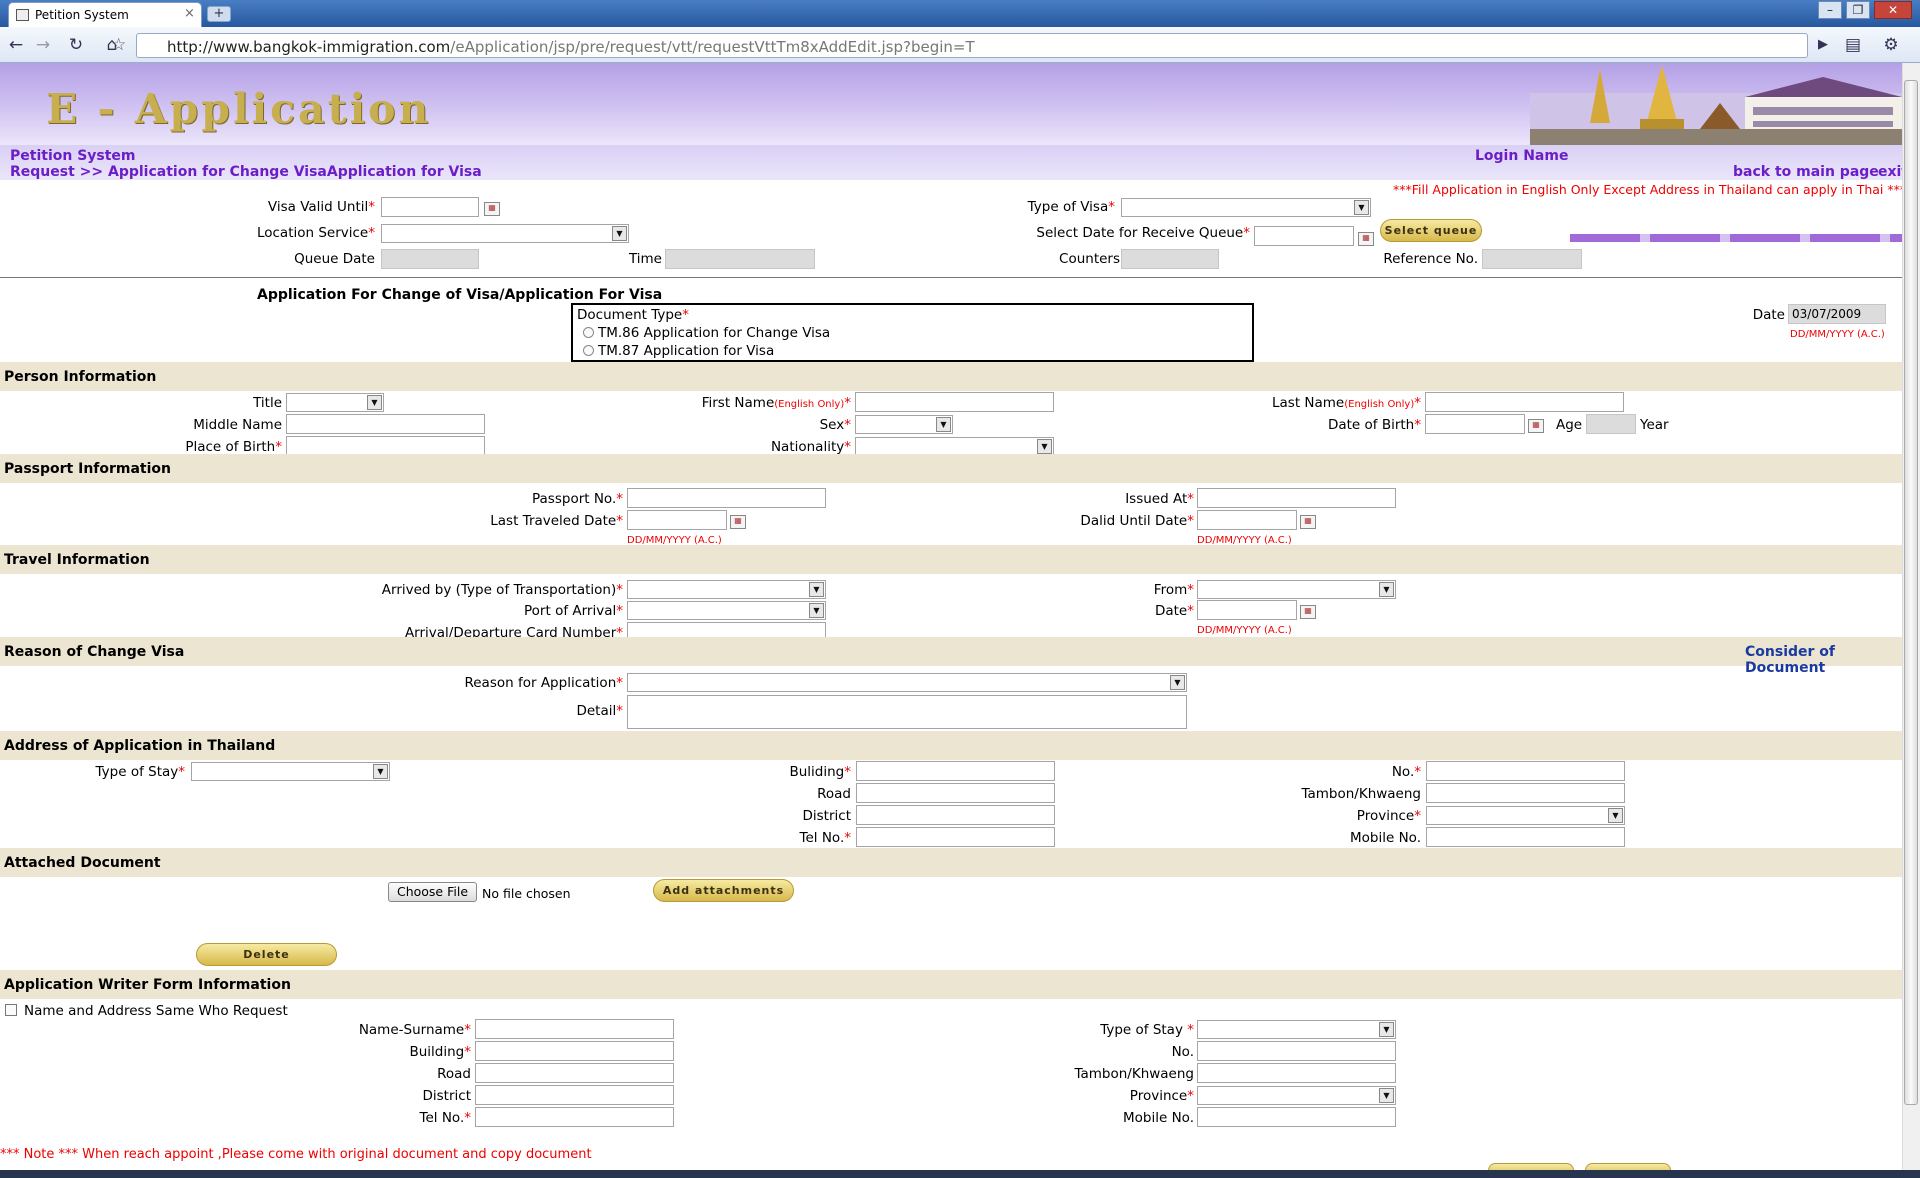 Image resolution: width=1920 pixels, height=1178 pixels. Describe the element at coordinates (1296, 1051) in the screenshot. I see `writer-no-input` at that location.